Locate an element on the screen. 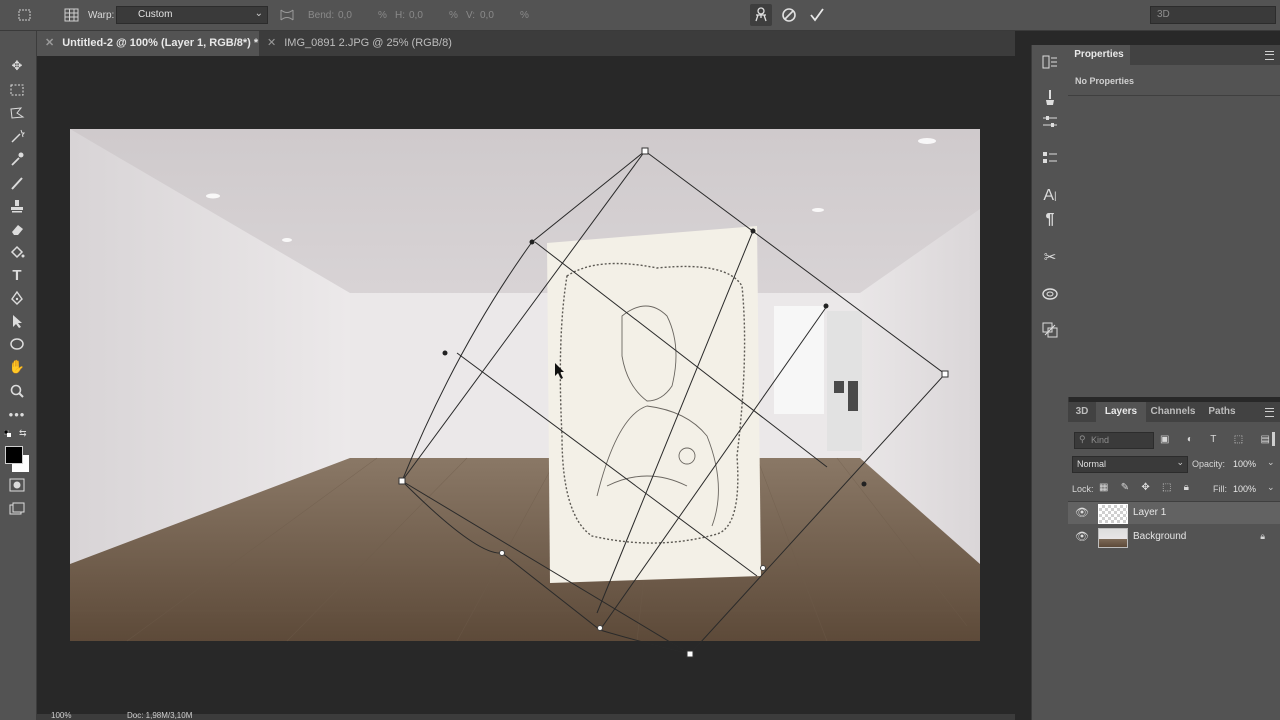 The width and height of the screenshot is (1280, 720). v-label: V: is located at coordinates (471, 15).